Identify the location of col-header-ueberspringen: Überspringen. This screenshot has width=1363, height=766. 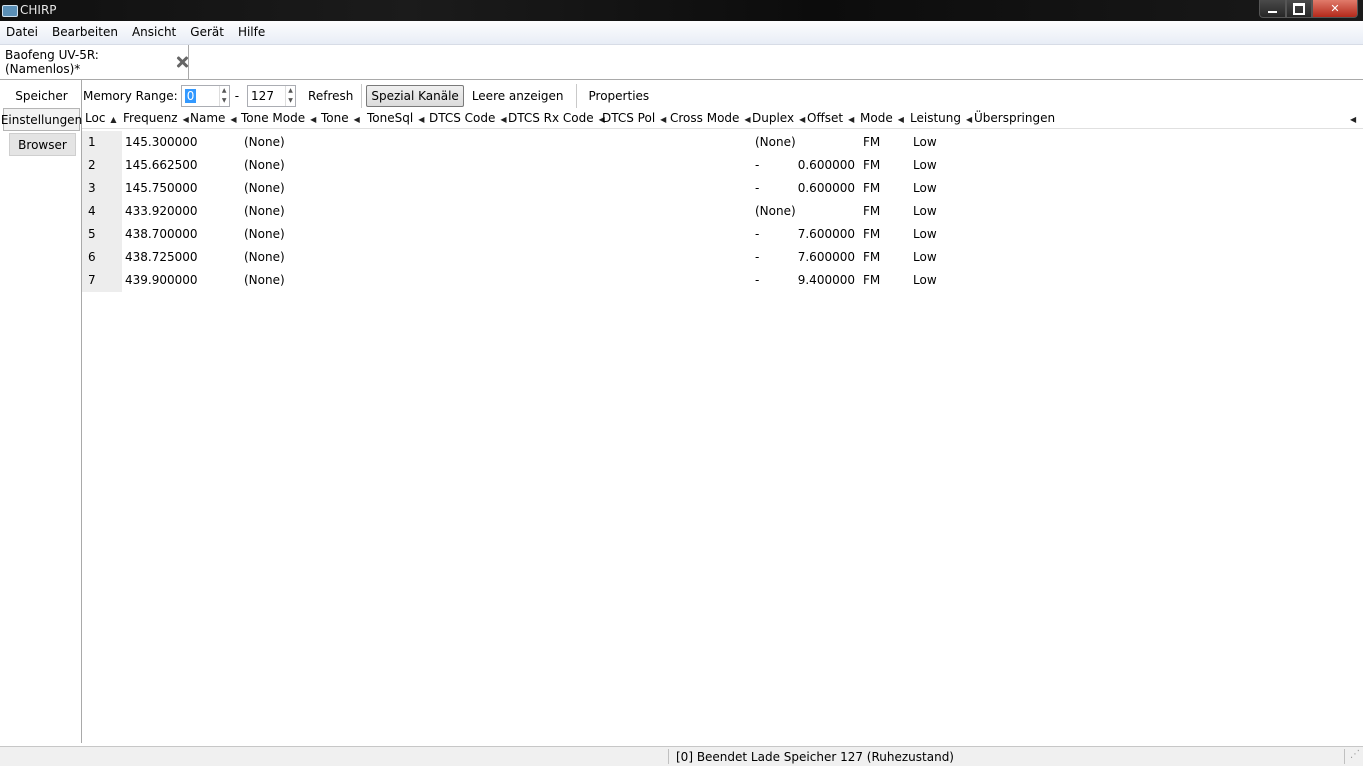
(1014, 118).